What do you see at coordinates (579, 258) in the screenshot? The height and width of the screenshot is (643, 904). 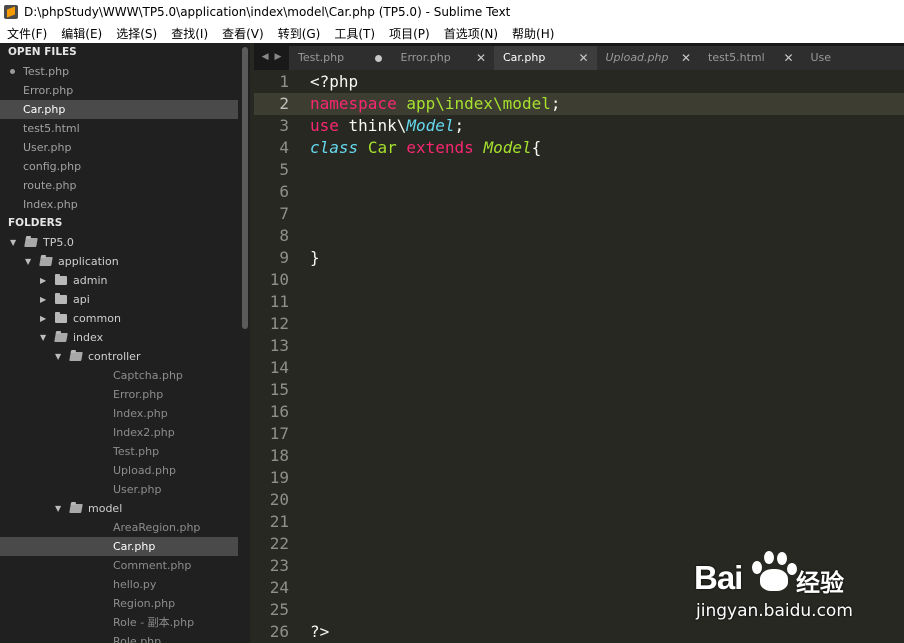 I see `code-line: 9}` at bounding box center [579, 258].